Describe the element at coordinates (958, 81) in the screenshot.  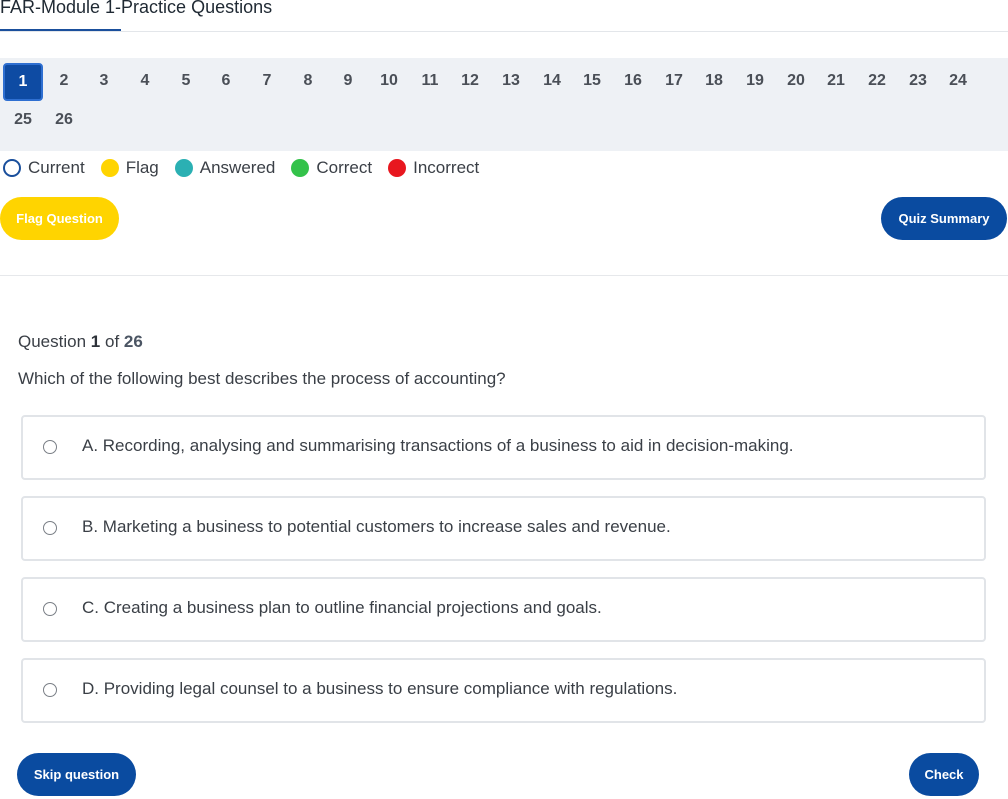
I see `question-nav-24: 24` at that location.